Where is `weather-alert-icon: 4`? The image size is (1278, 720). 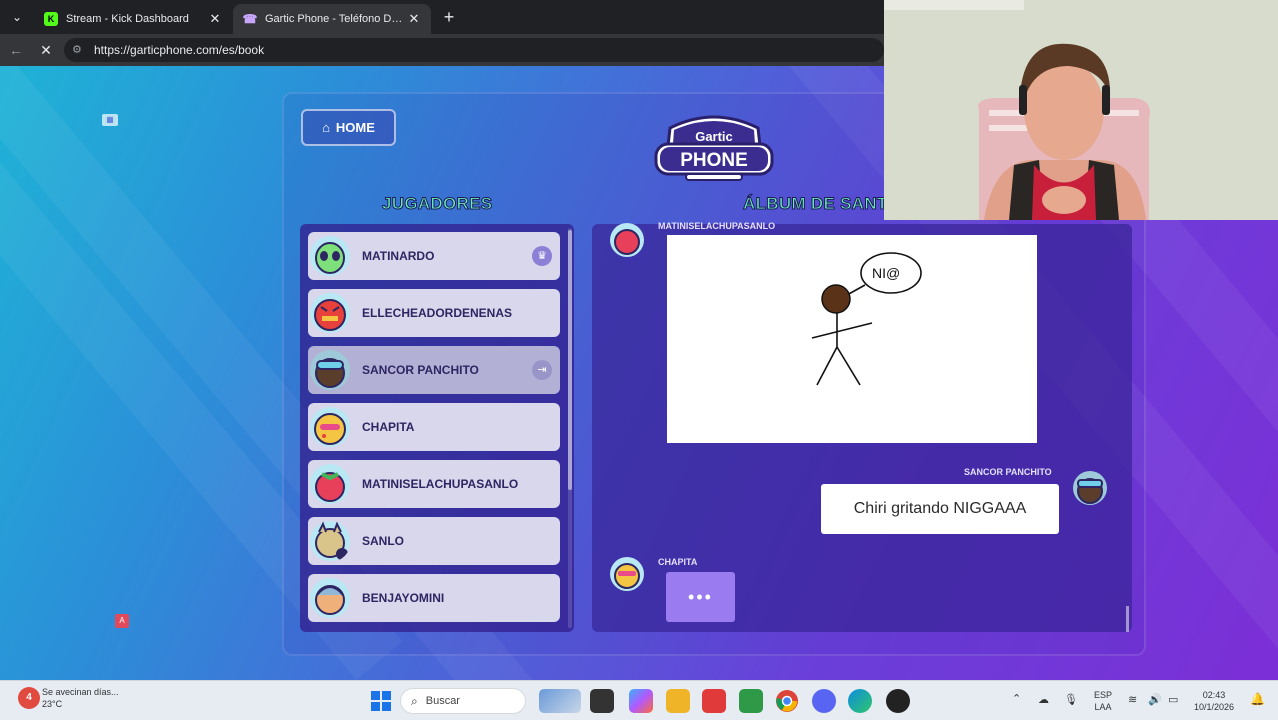
weather-alert-icon: 4 is located at coordinates (29, 698).